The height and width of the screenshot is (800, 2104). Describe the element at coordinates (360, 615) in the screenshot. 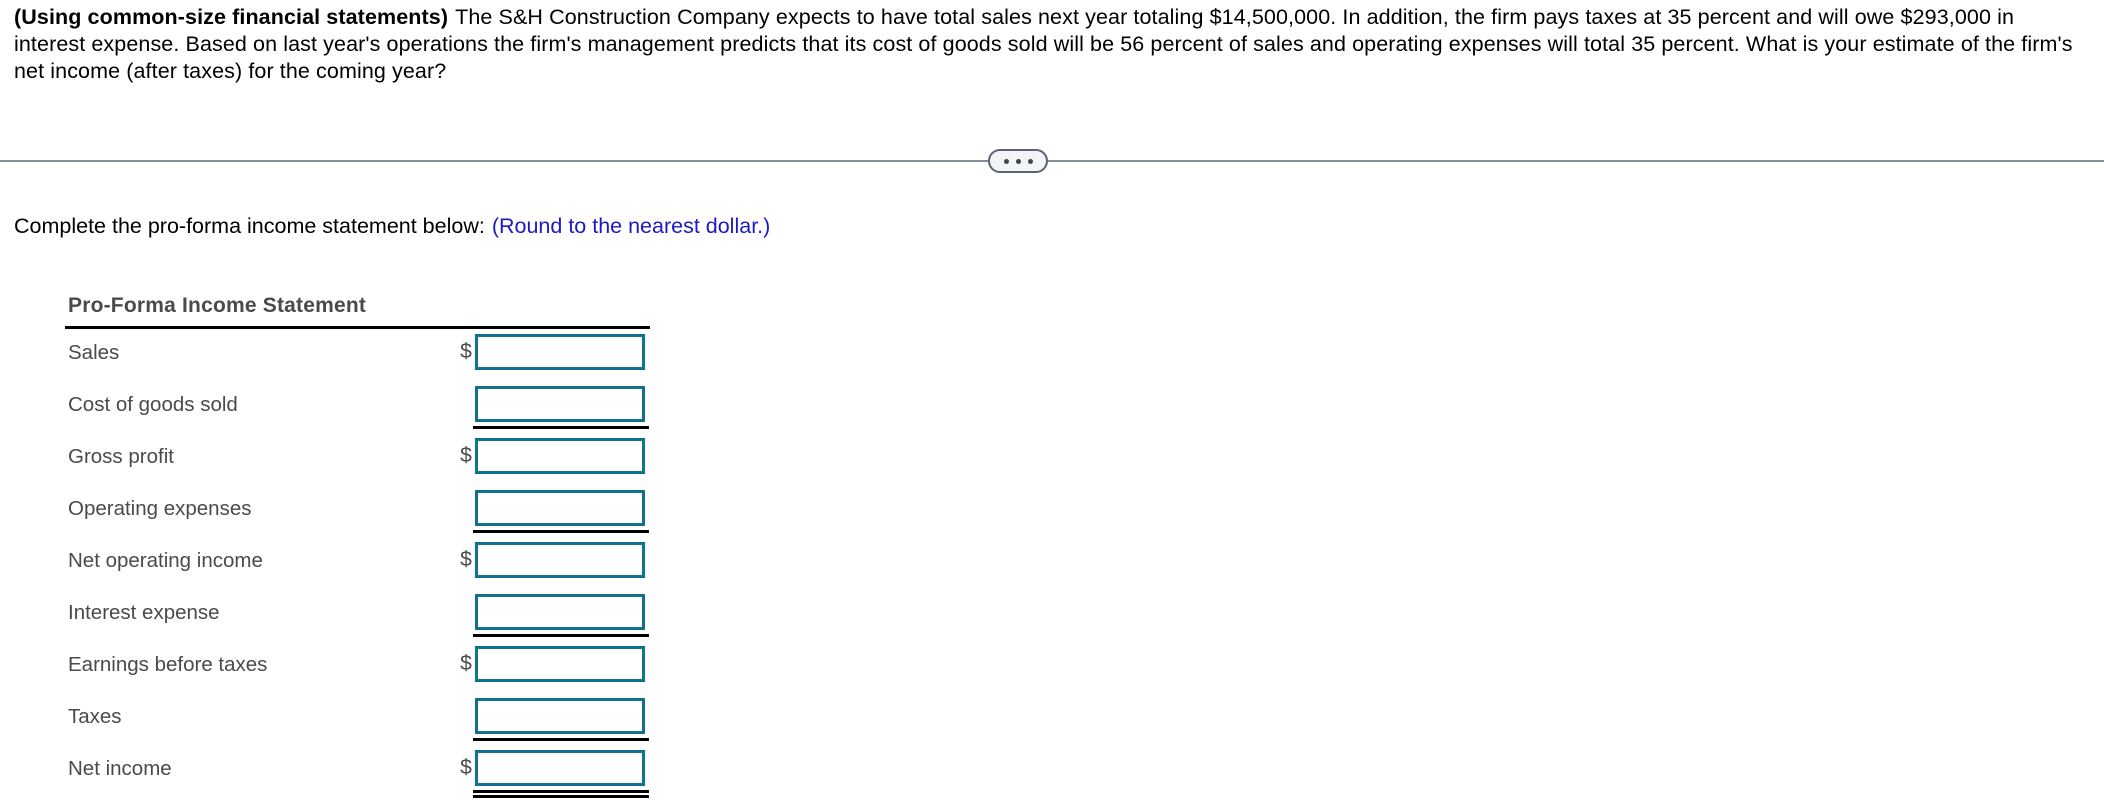

I see `table-row: Interest expense` at that location.